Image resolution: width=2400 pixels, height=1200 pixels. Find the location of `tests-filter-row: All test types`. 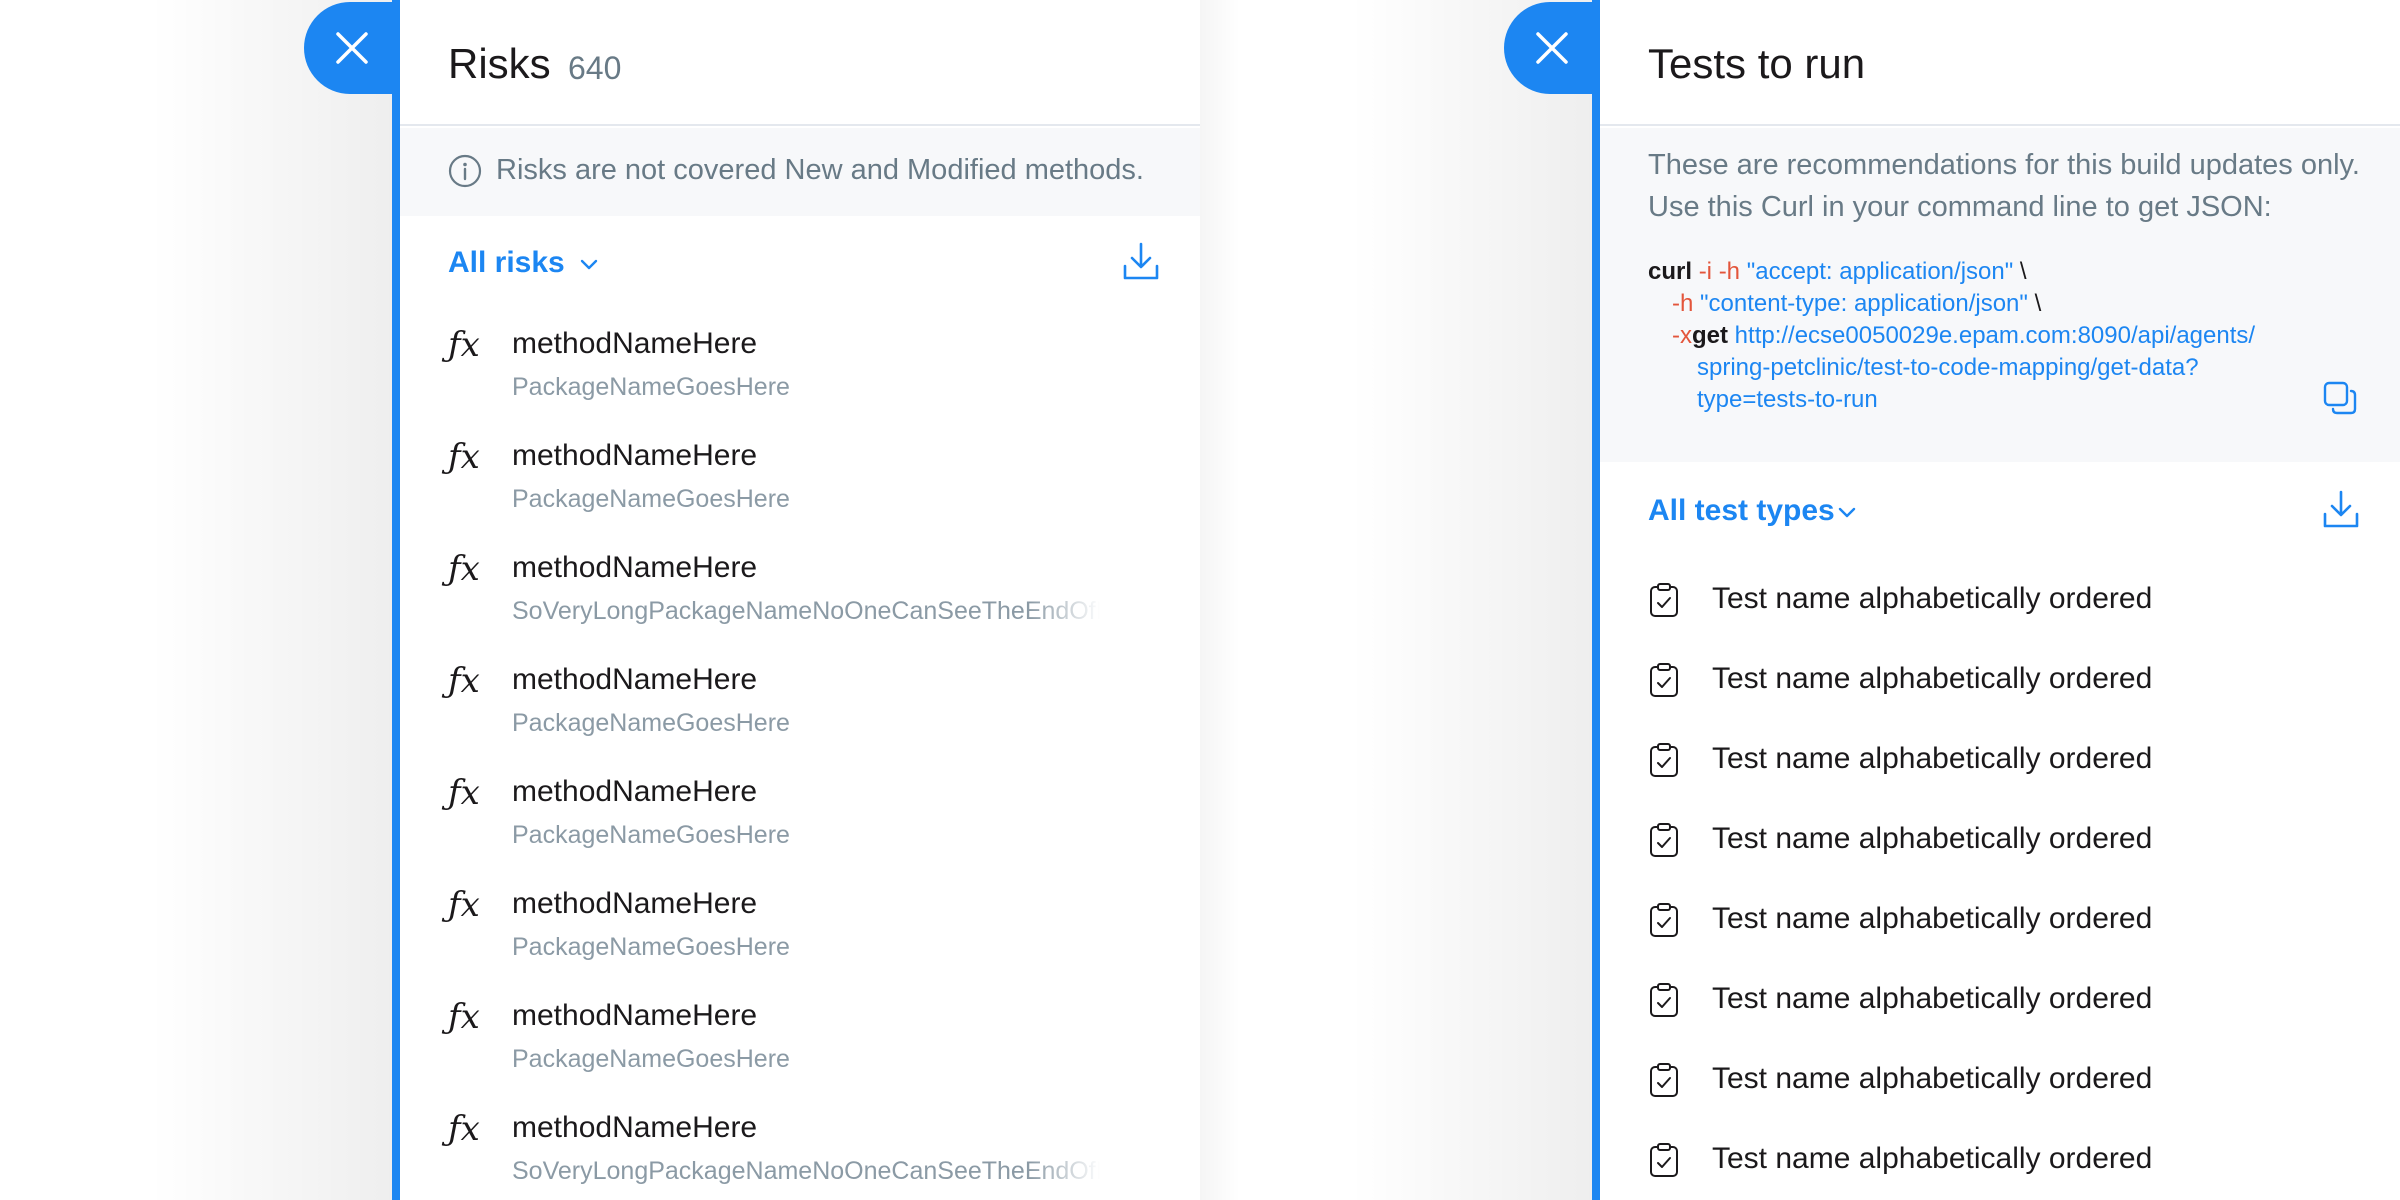

tests-filter-row: All test types is located at coordinates (2004, 513).